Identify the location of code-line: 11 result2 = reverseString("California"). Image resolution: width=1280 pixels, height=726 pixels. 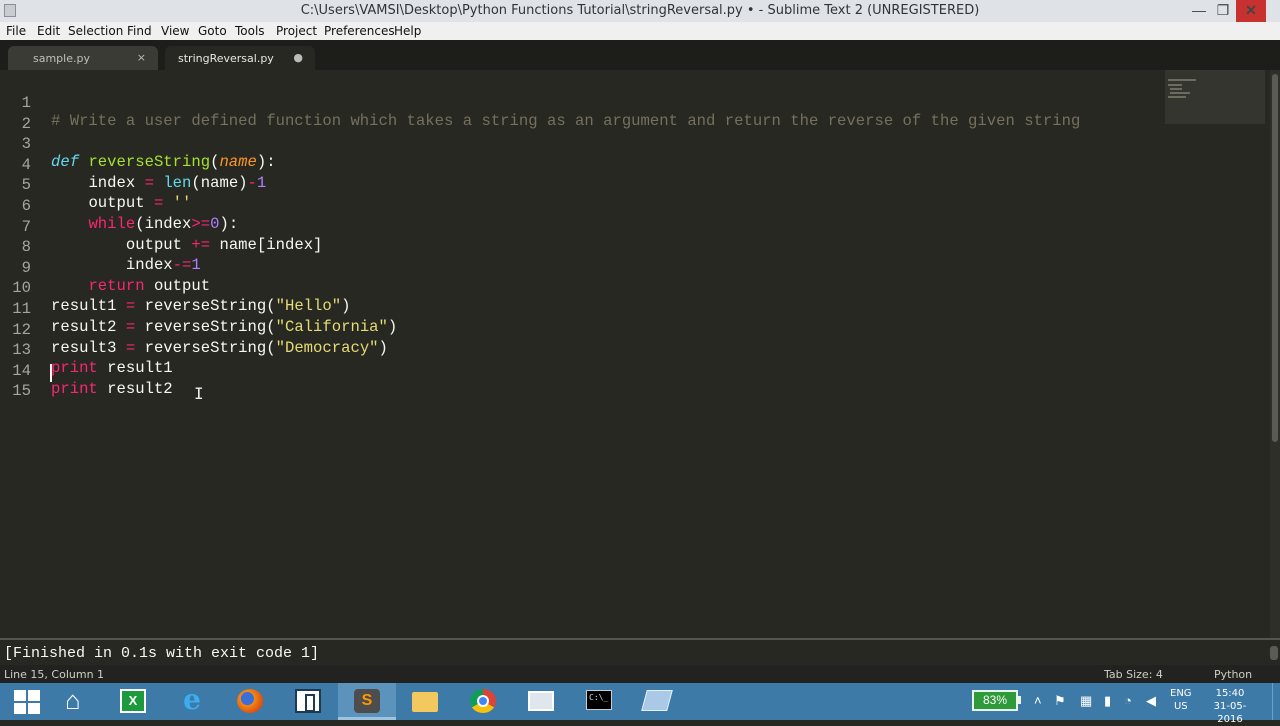
(580, 309).